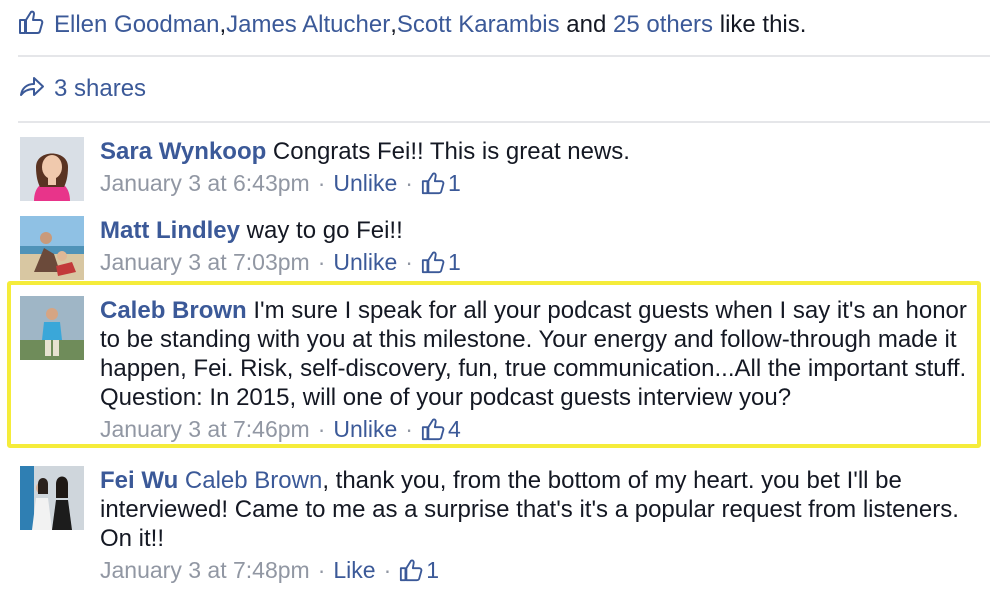 Image resolution: width=1002 pixels, height=594 pixels. I want to click on comment-author: Matt Lindley, so click(170, 230).